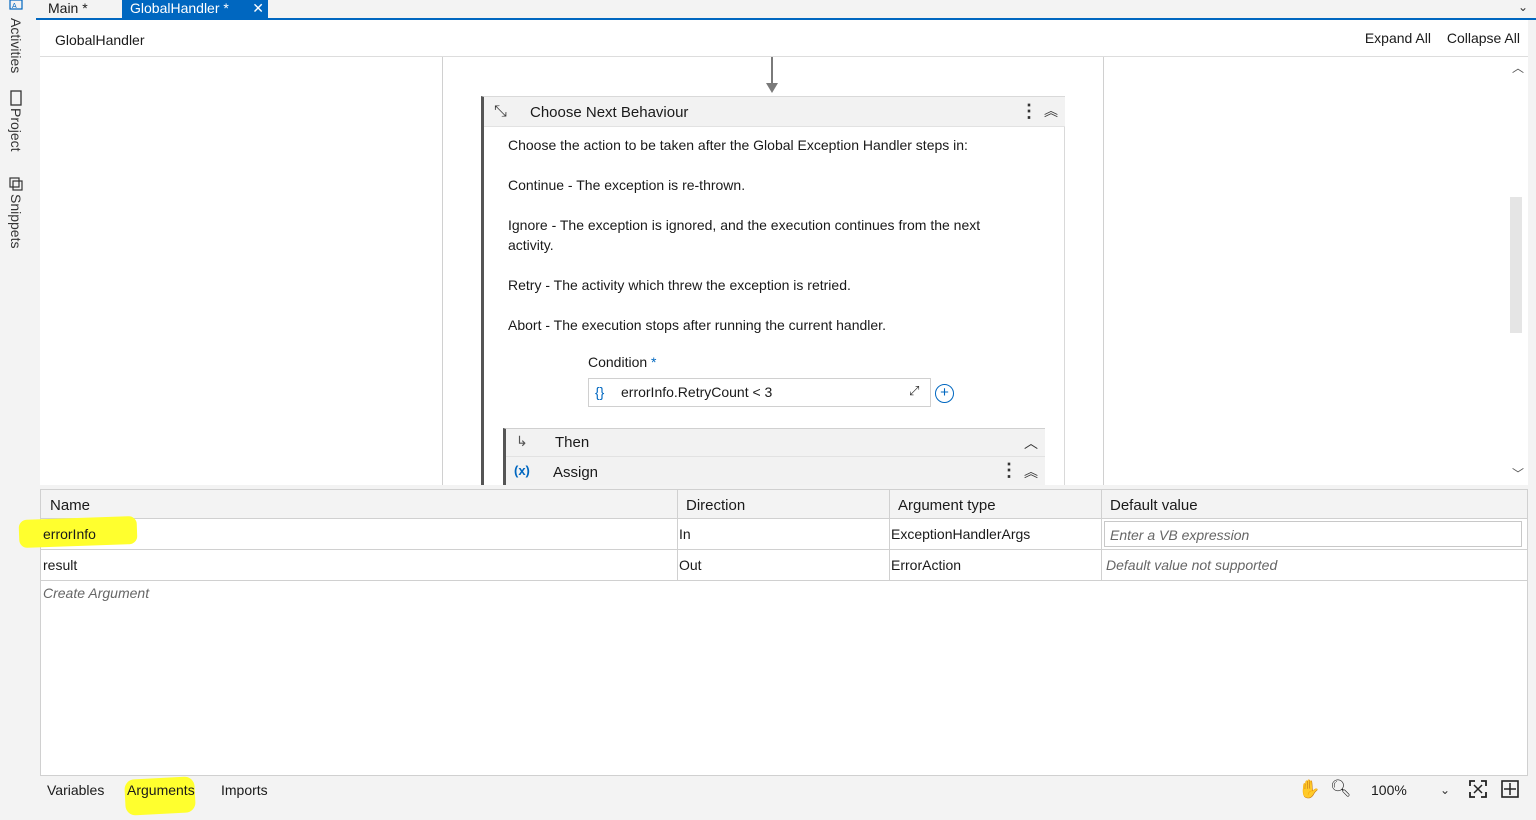  What do you see at coordinates (1192, 565) in the screenshot?
I see `default-value-hint: Default value not supported` at bounding box center [1192, 565].